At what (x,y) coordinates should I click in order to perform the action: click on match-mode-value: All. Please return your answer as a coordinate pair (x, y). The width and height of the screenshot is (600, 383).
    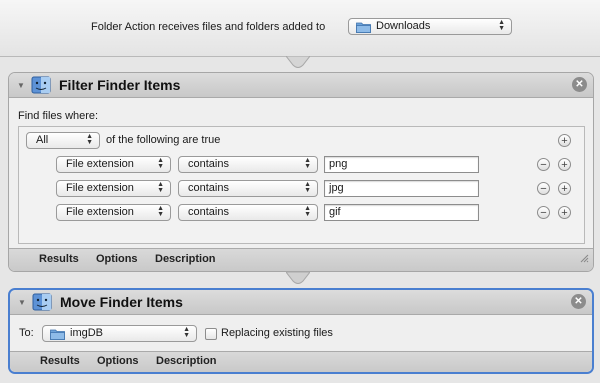
    Looking at the image, I should click on (42, 140).